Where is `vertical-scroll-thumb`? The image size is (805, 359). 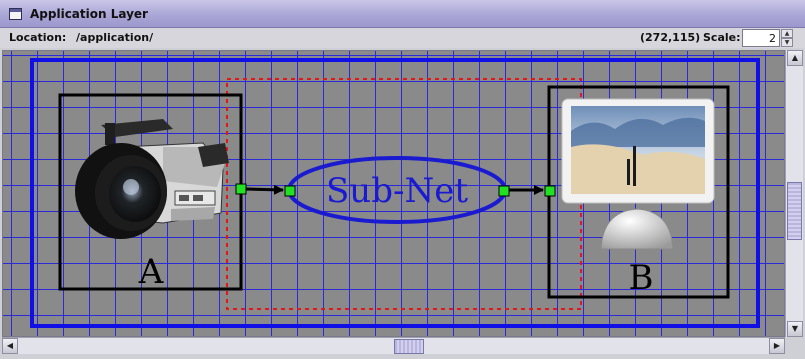 vertical-scroll-thumb is located at coordinates (794, 211).